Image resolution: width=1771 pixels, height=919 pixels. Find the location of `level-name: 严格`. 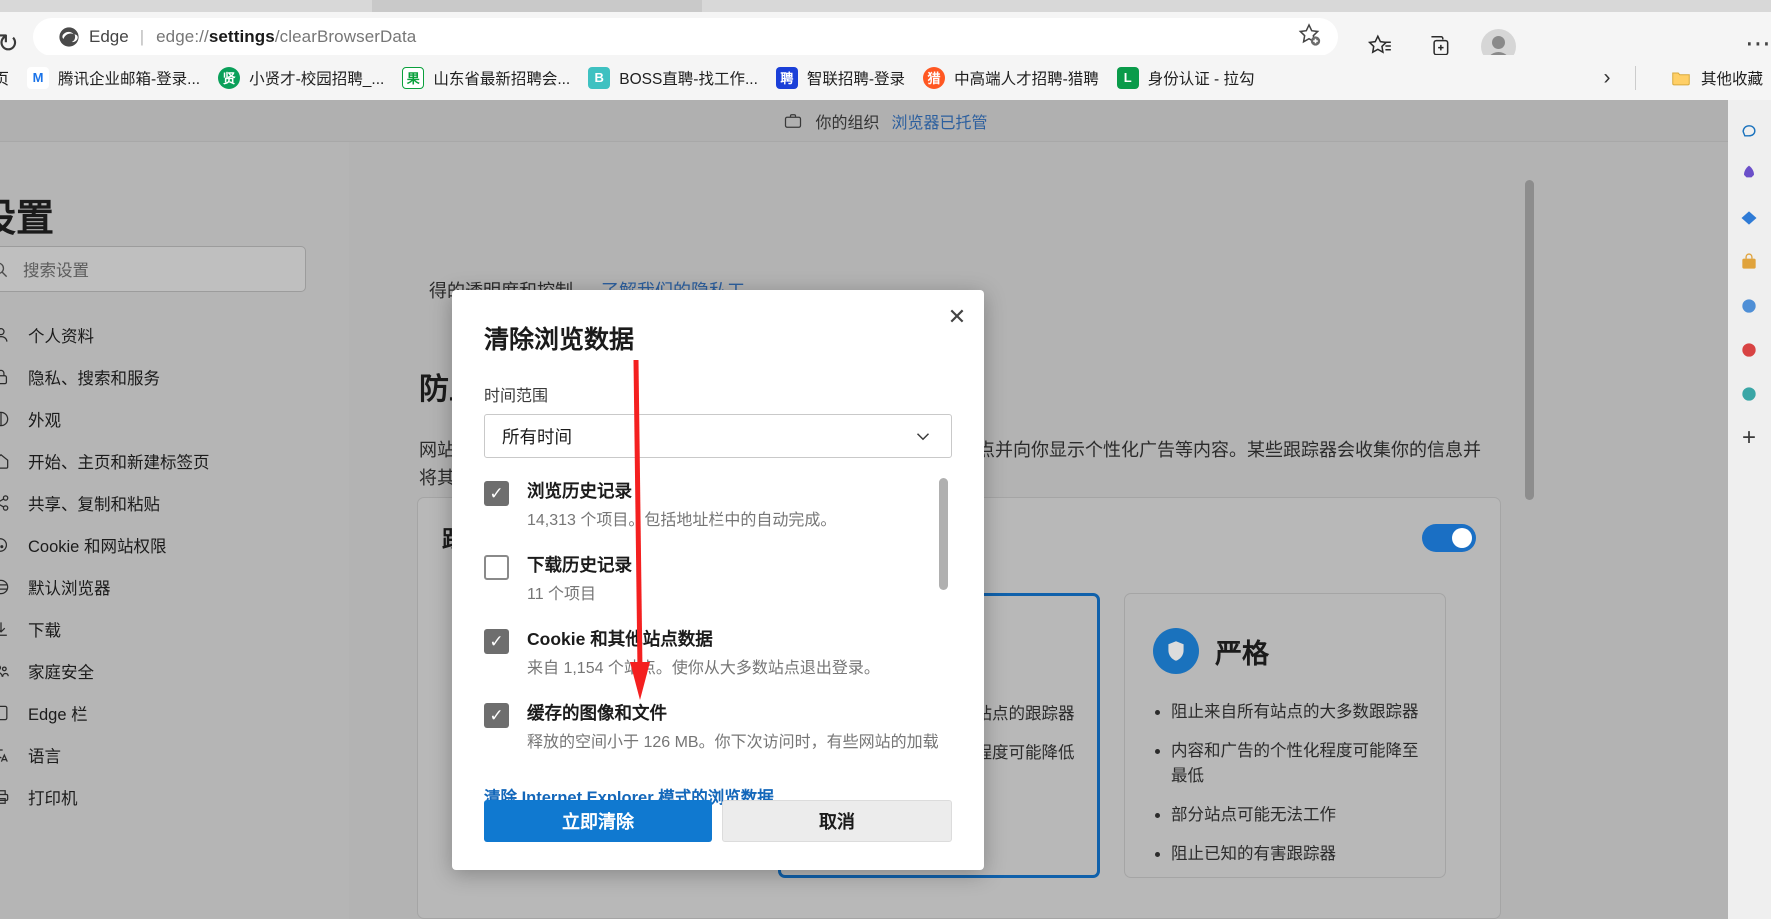

level-name: 严格 is located at coordinates (1242, 653).